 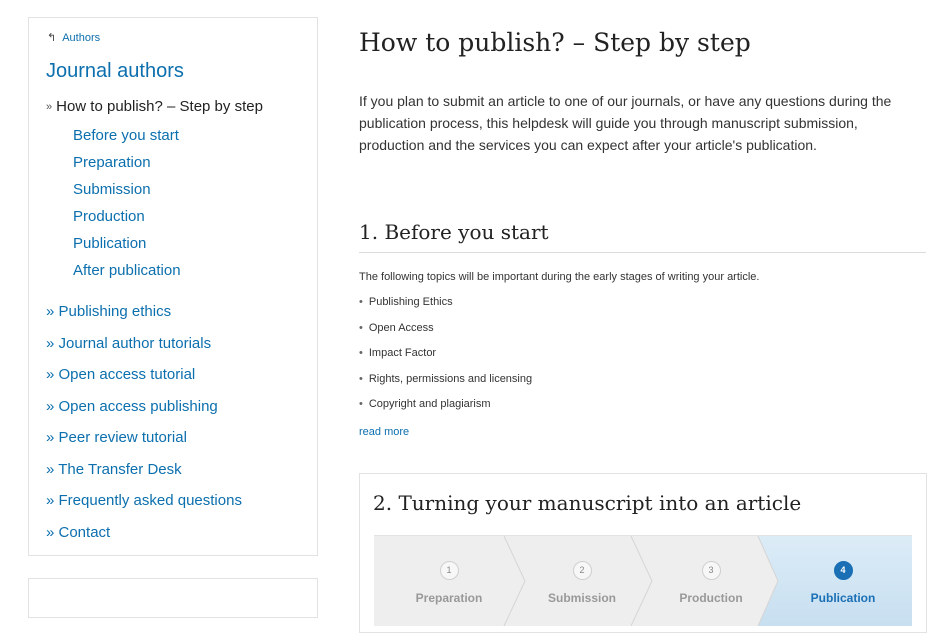 What do you see at coordinates (127, 139) in the screenshot?
I see `sidebar-subitem-before-you-start: Before you start` at bounding box center [127, 139].